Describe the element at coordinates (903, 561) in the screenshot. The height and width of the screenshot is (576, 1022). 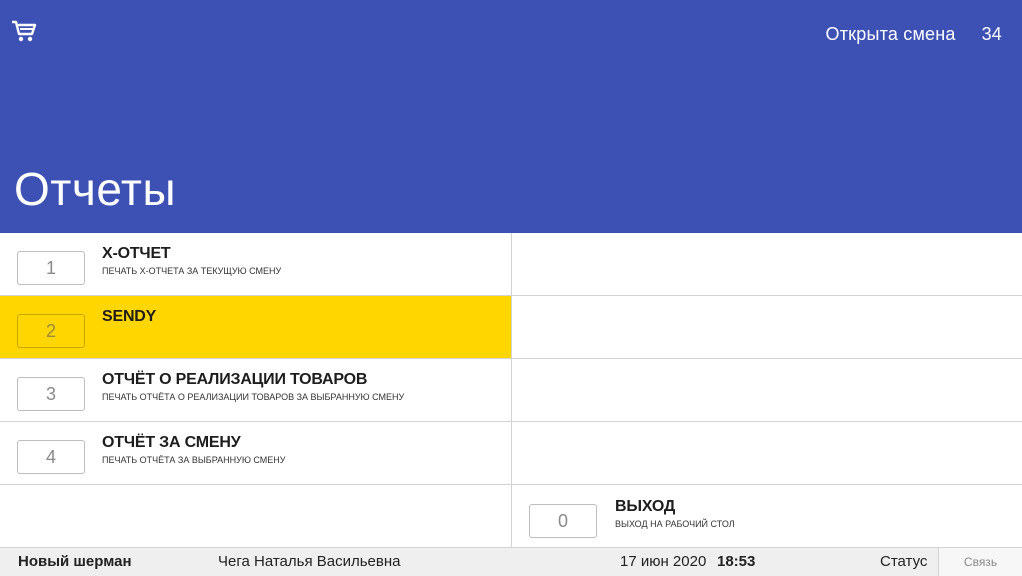
I see `status-button: Статус` at that location.